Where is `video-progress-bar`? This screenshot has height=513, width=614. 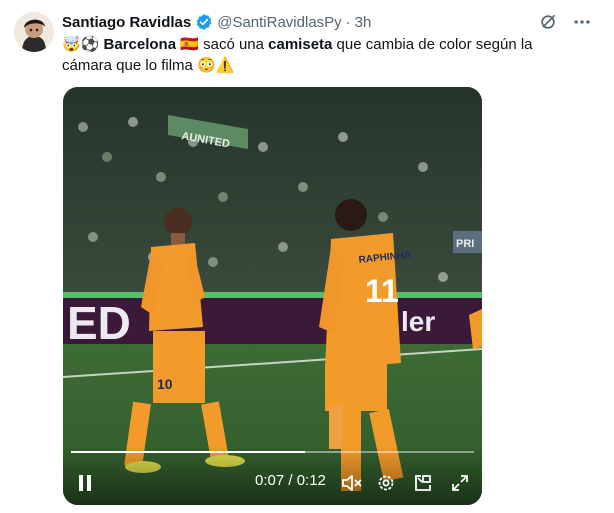
video-progress-bar is located at coordinates (272, 452).